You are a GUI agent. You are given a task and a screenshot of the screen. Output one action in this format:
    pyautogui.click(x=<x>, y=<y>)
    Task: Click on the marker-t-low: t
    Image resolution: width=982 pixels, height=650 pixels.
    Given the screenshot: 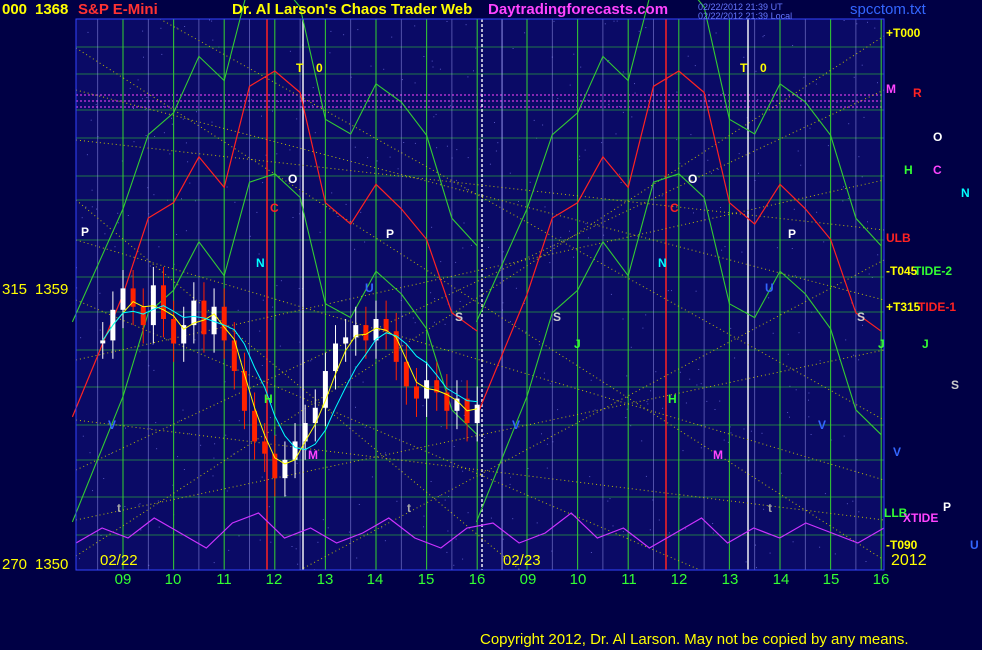 What is the action you would take?
    pyautogui.click(x=119, y=508)
    